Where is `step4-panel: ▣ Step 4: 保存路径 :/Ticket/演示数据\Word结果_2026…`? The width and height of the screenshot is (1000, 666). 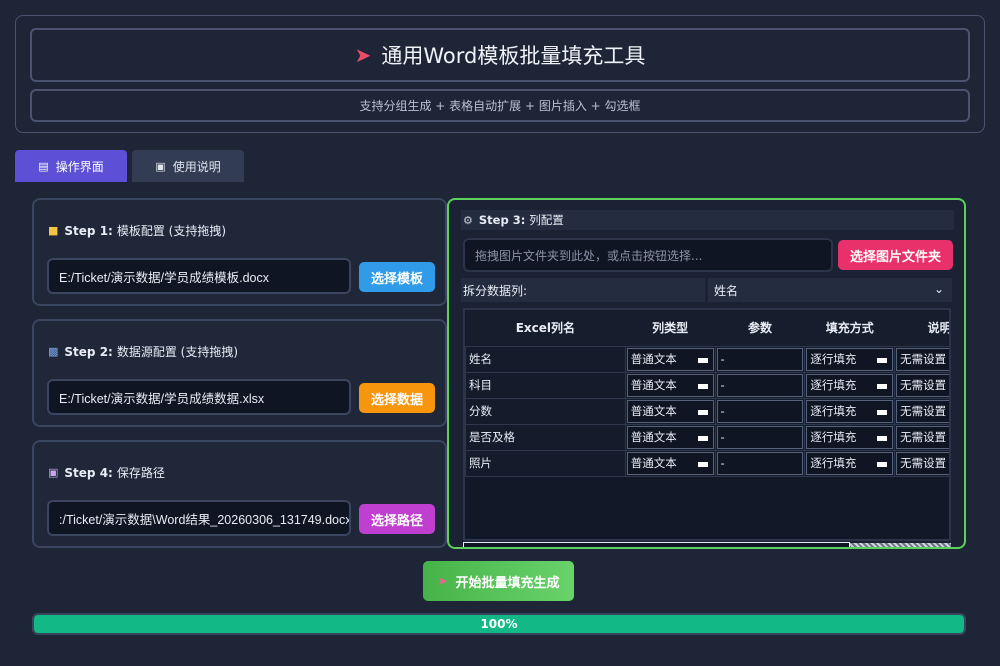 step4-panel: ▣ Step 4: 保存路径 :/Ticket/演示数据\Word结果_2026… is located at coordinates (239, 494).